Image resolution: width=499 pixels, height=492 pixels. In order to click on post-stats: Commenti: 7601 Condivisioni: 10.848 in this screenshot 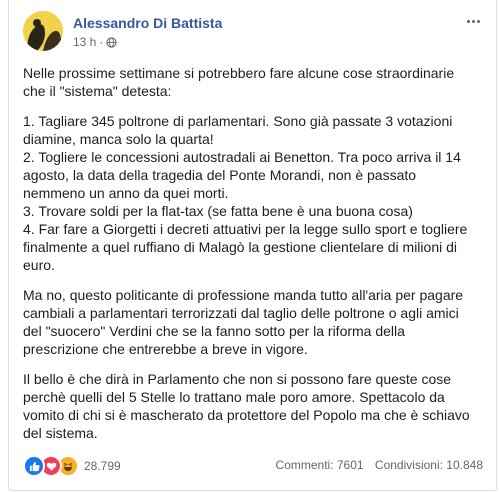, I will do `click(375, 465)`.